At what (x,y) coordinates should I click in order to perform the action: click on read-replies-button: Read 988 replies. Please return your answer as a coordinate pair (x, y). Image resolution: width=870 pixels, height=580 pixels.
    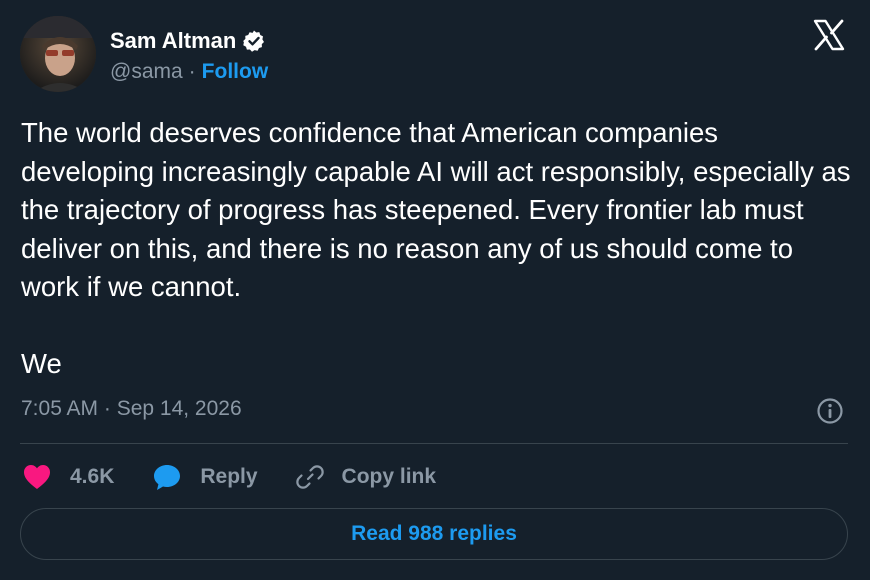
    Looking at the image, I should click on (434, 534).